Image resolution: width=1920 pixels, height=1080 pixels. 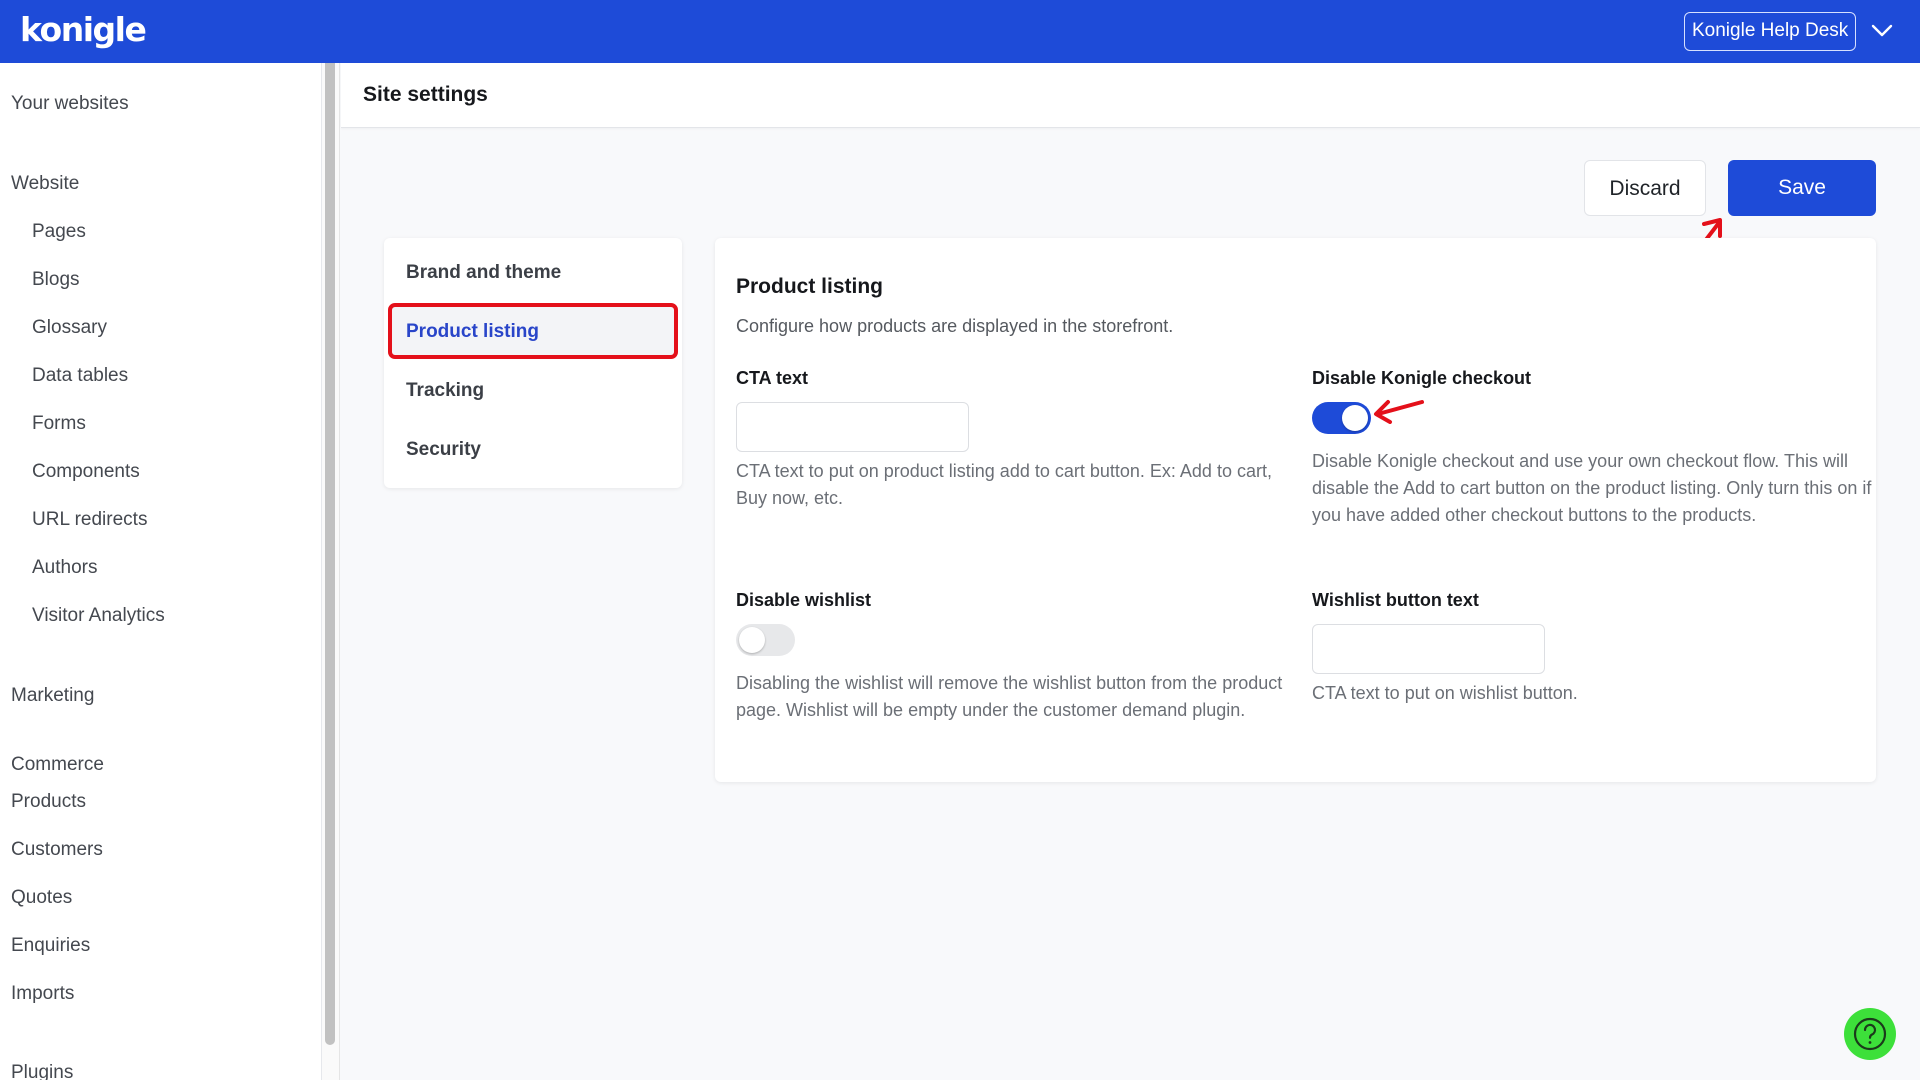 What do you see at coordinates (1428, 649) in the screenshot?
I see `wishlist-button-text-input` at bounding box center [1428, 649].